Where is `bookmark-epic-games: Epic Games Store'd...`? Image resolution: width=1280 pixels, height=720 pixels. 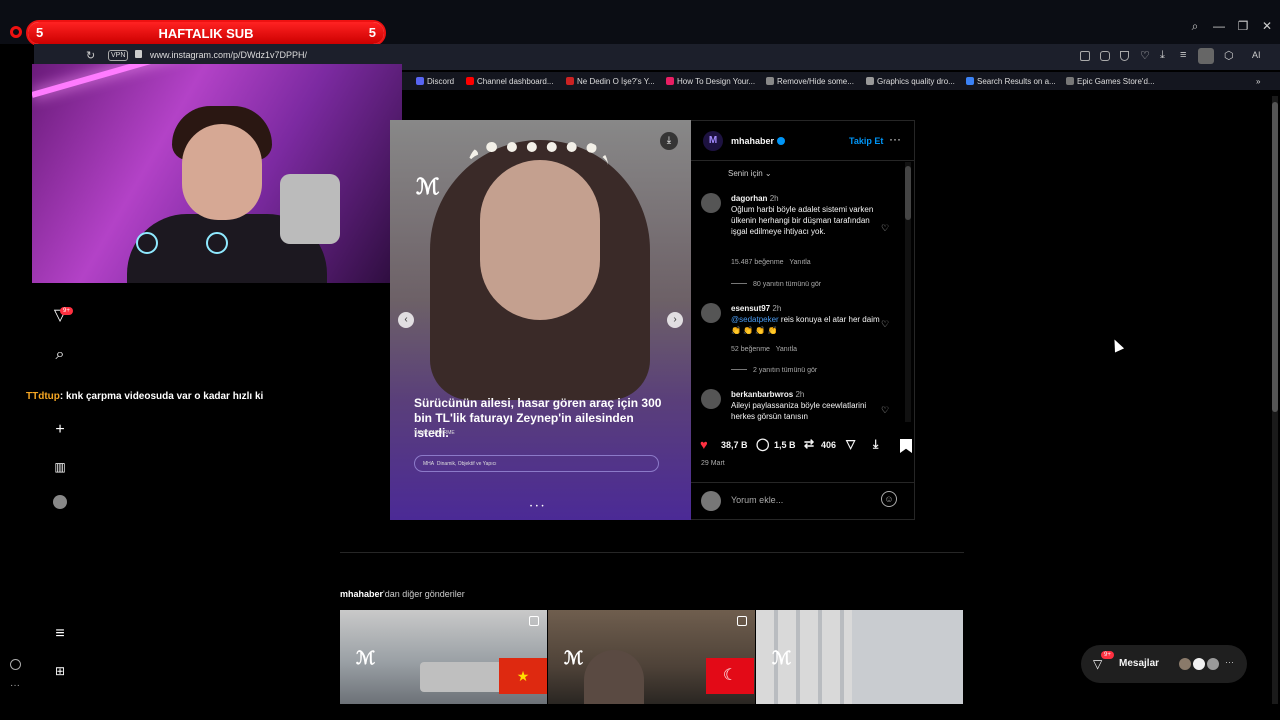 bookmark-epic-games: Epic Games Store'd... is located at coordinates (1110, 81).